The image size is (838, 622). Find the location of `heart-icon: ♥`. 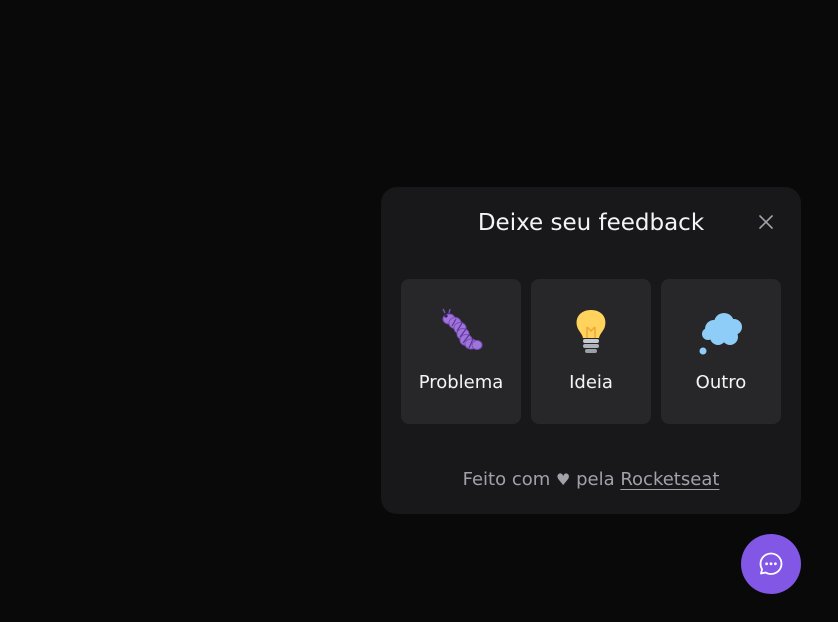

heart-icon: ♥ is located at coordinates (563, 479).